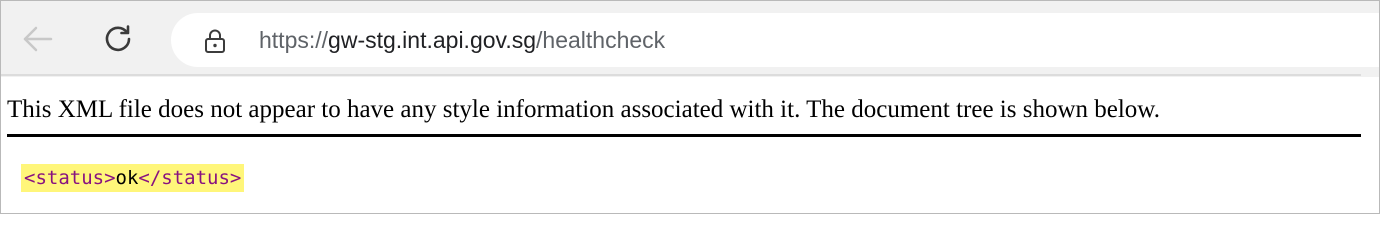  I want to click on xml-tree-line: <status>ok</status>, so click(133, 178).